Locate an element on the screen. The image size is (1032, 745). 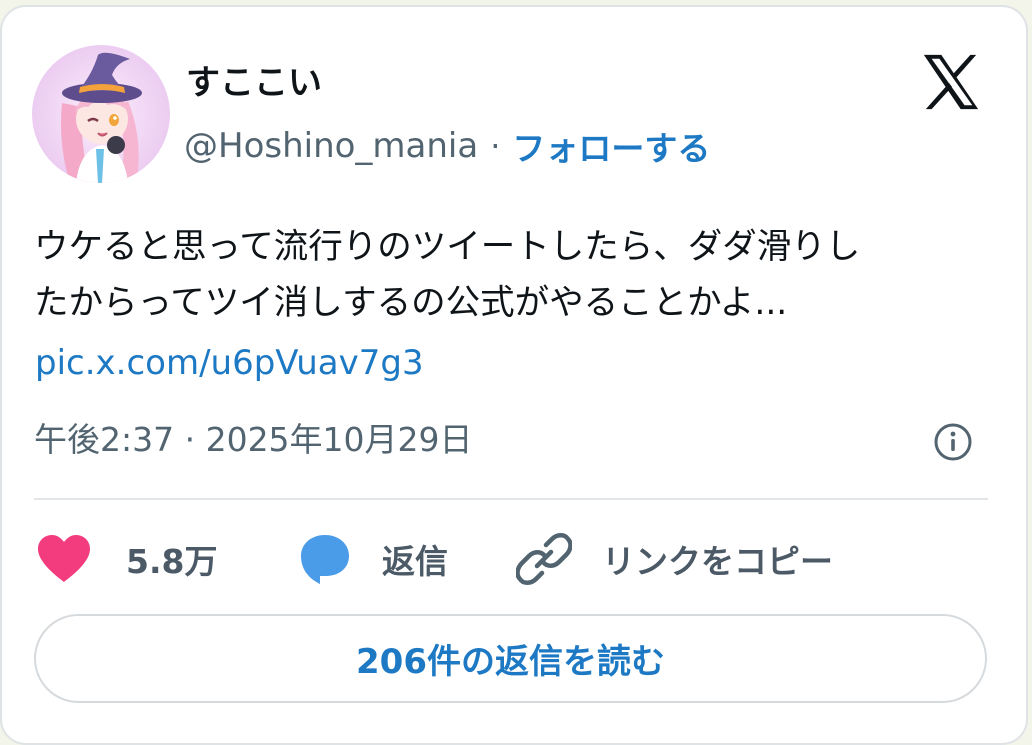
info-icon is located at coordinates (953, 442).